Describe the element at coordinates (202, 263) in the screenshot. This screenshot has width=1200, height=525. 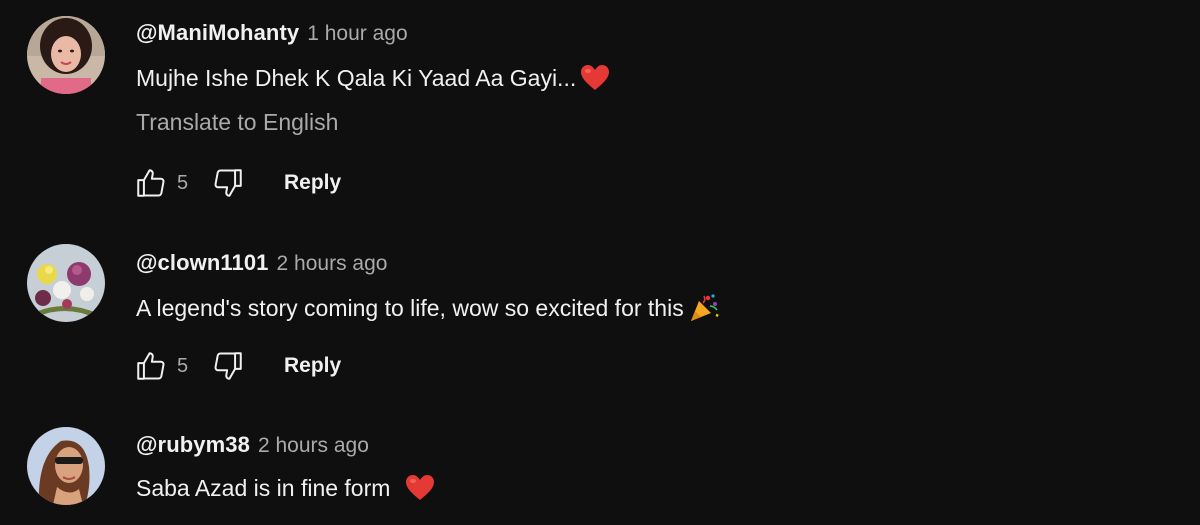
I see `comment-author: @clown1101` at that location.